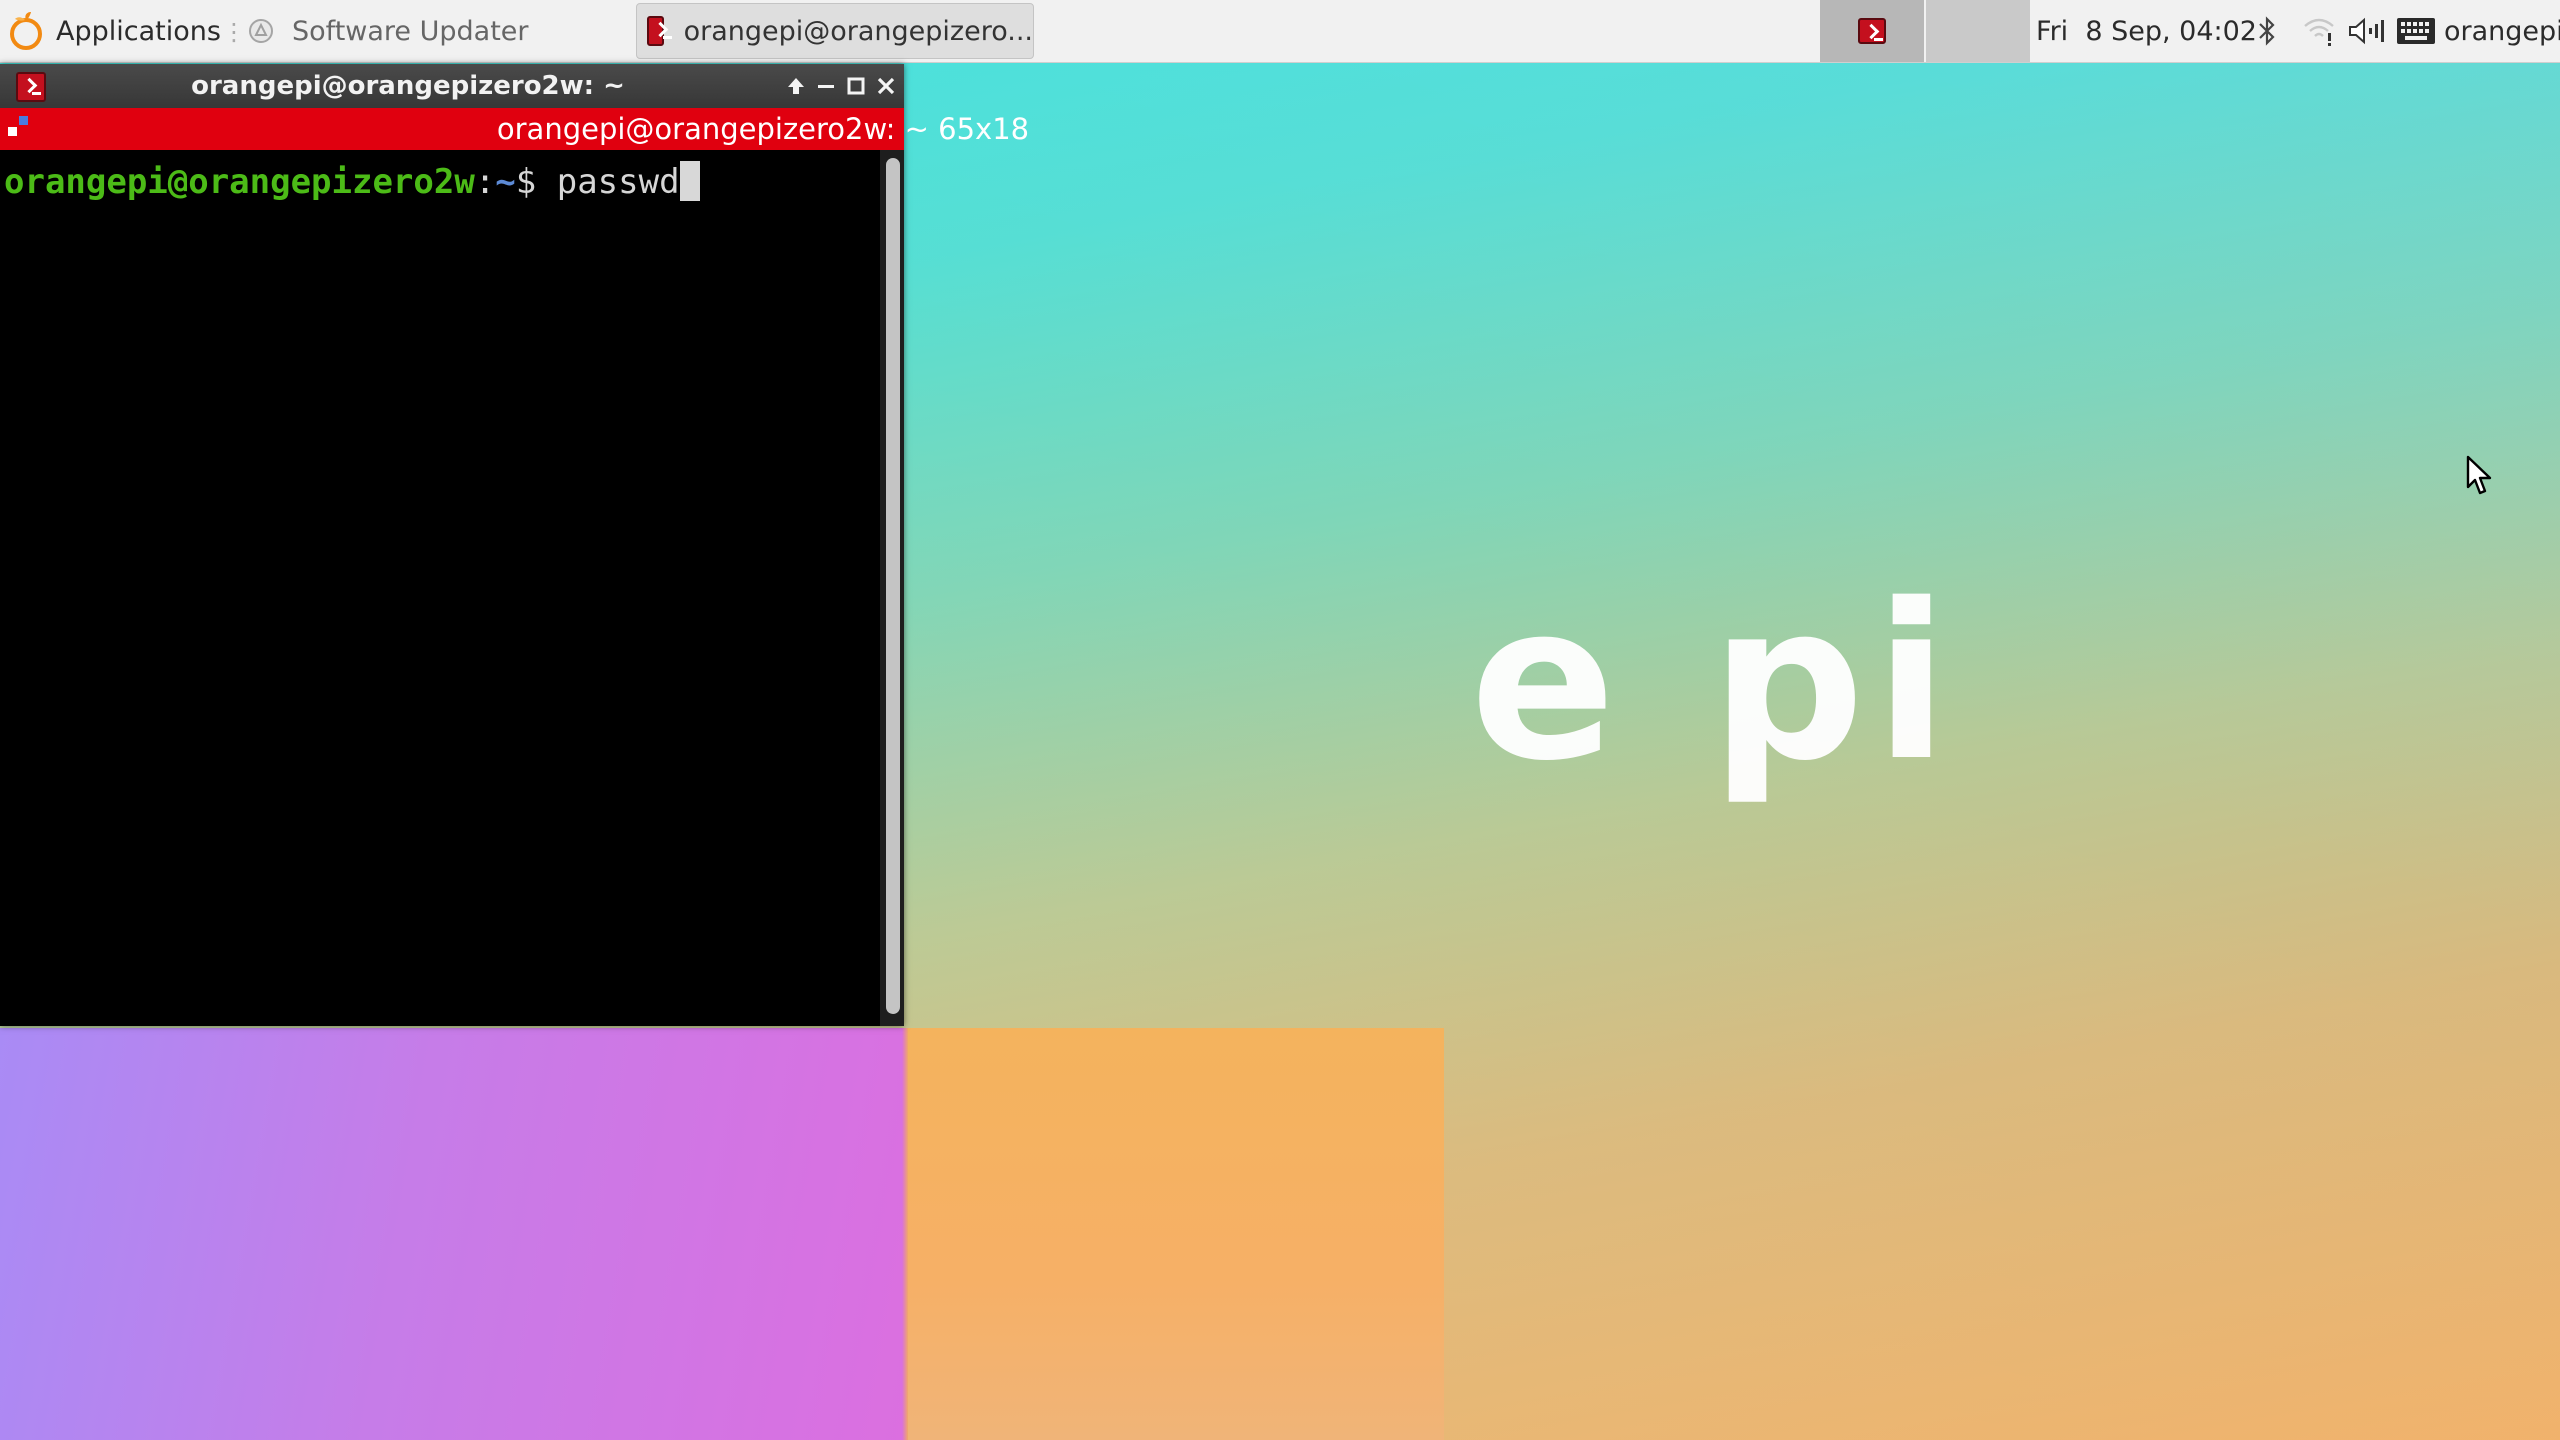 This screenshot has height=1440, width=2560. Describe the element at coordinates (408, 86) in the screenshot. I see `window-title: orangepi@orangepizero2w: ~` at that location.